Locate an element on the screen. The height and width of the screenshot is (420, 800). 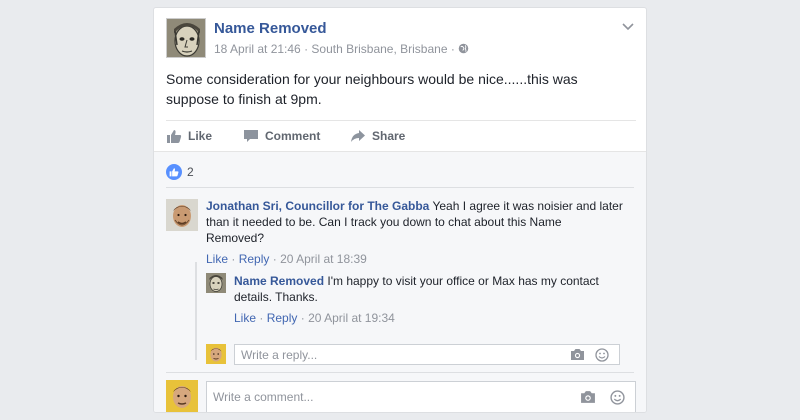
comment-text: Yeah I agree it was noisier and later is located at coordinates (526, 206).